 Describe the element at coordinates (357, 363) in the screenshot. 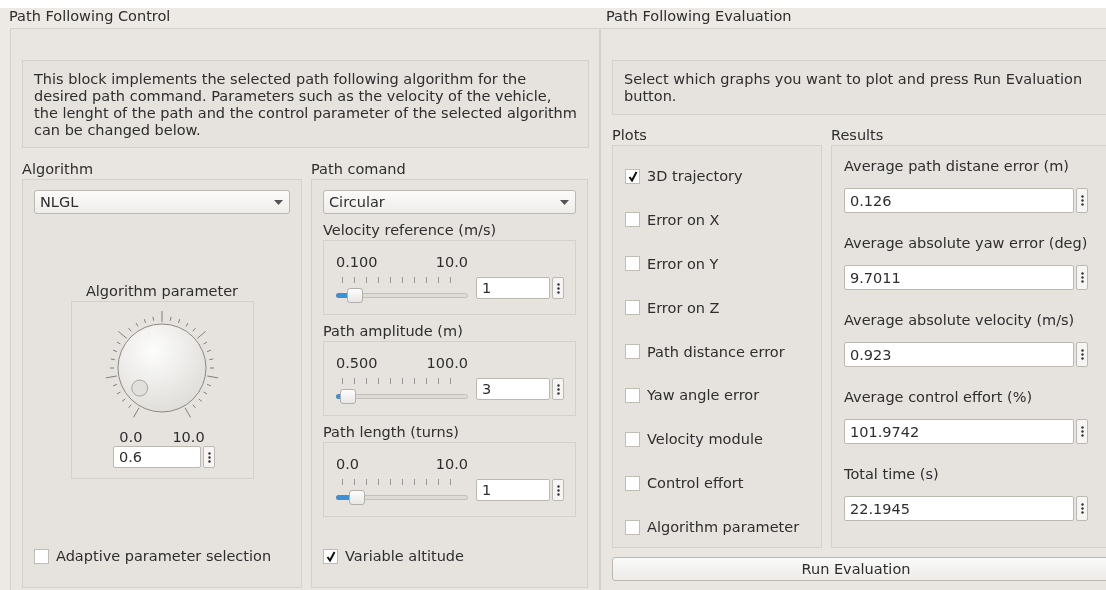

I see `range-min: 0.500` at that location.